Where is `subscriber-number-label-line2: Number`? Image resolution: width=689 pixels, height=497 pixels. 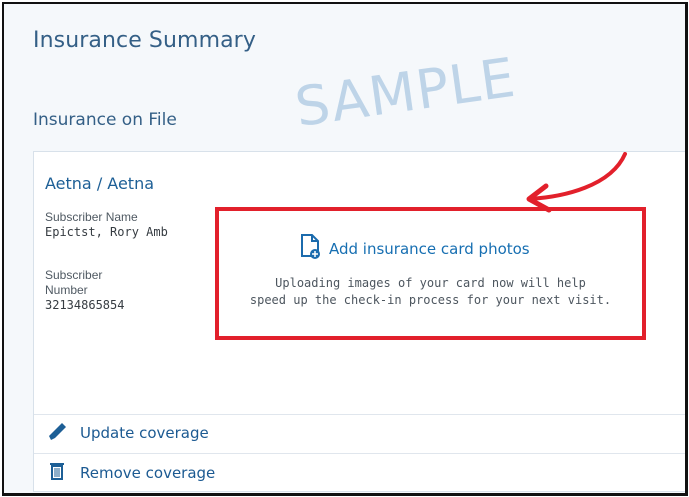
subscriber-number-label-line2: Number is located at coordinates (66, 290).